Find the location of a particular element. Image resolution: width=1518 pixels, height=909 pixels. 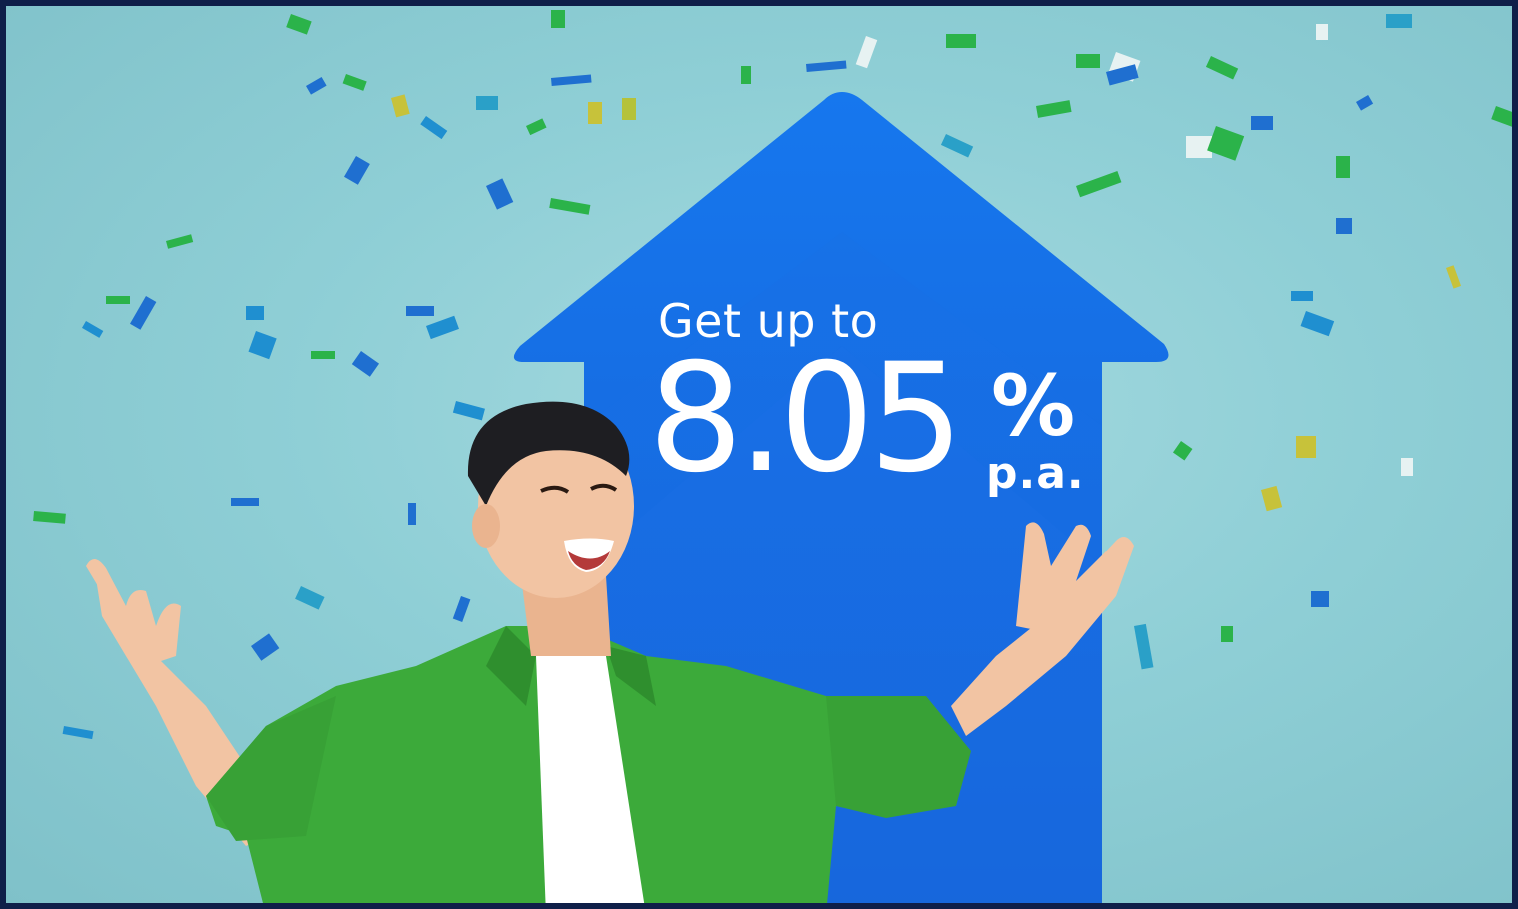

rate-period: p.a. is located at coordinates (1035, 473).